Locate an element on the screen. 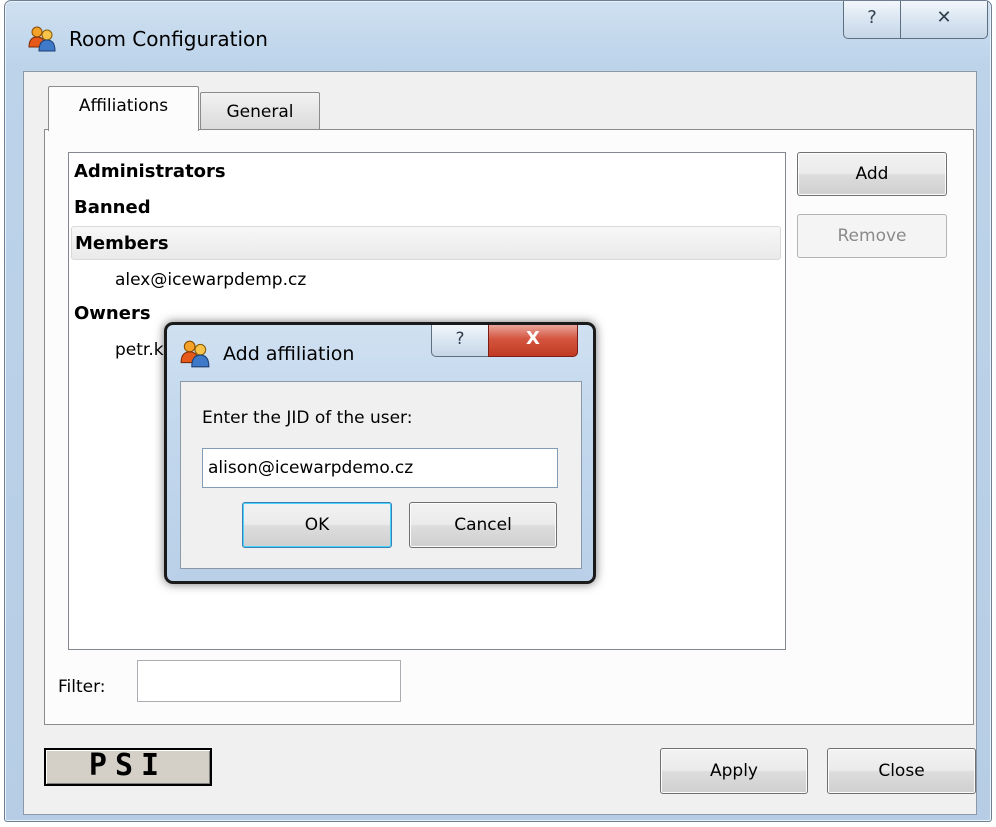  filter-label: Filter: is located at coordinates (82, 687).